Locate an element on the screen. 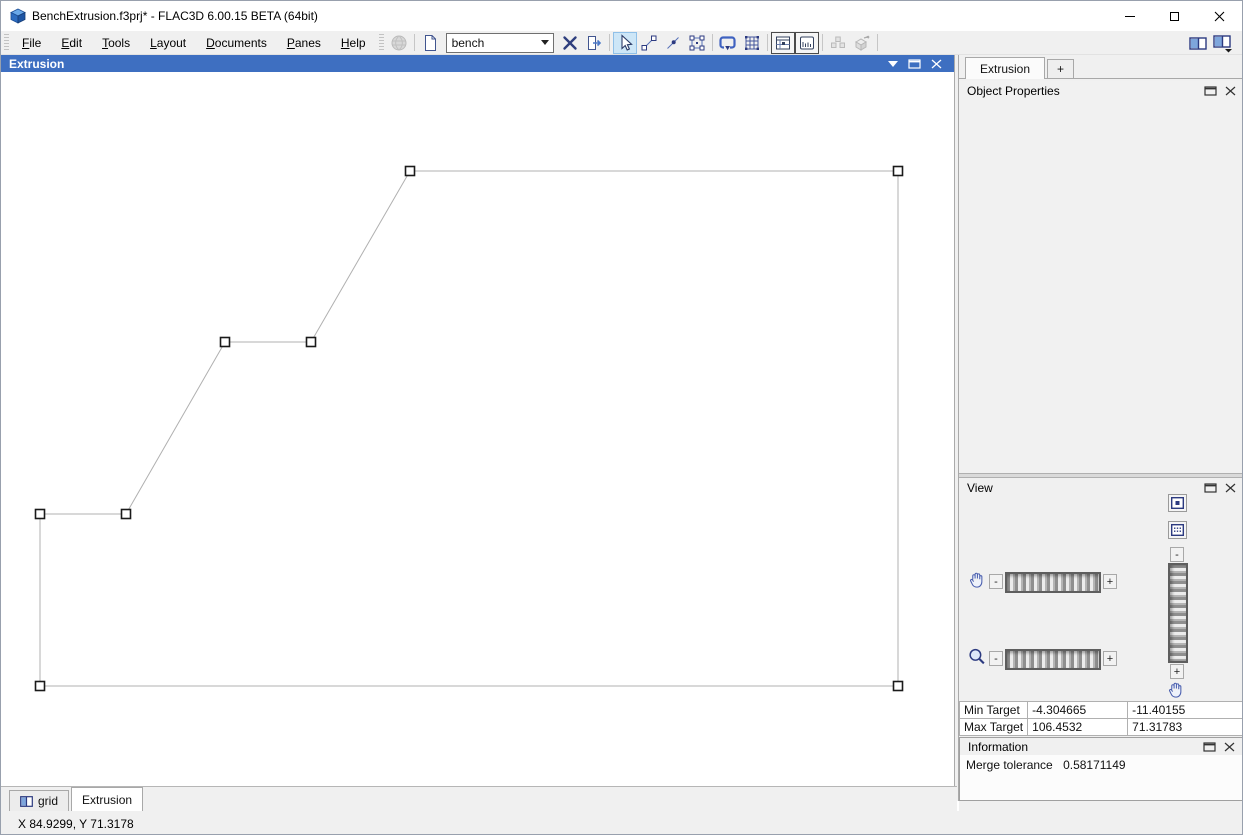 Image resolution: width=1243 pixels, height=835 pixels. add-edge-tool-button is located at coordinates (649, 43).